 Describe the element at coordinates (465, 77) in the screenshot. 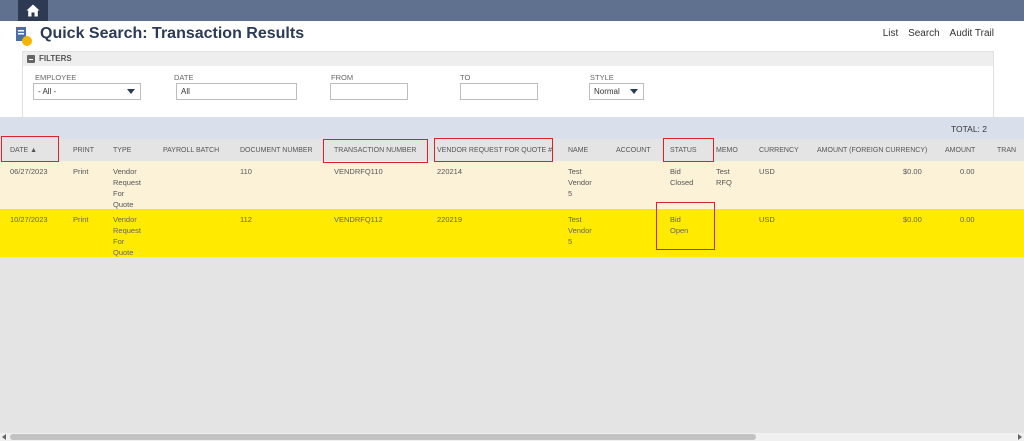

I see `to-label: TO` at that location.